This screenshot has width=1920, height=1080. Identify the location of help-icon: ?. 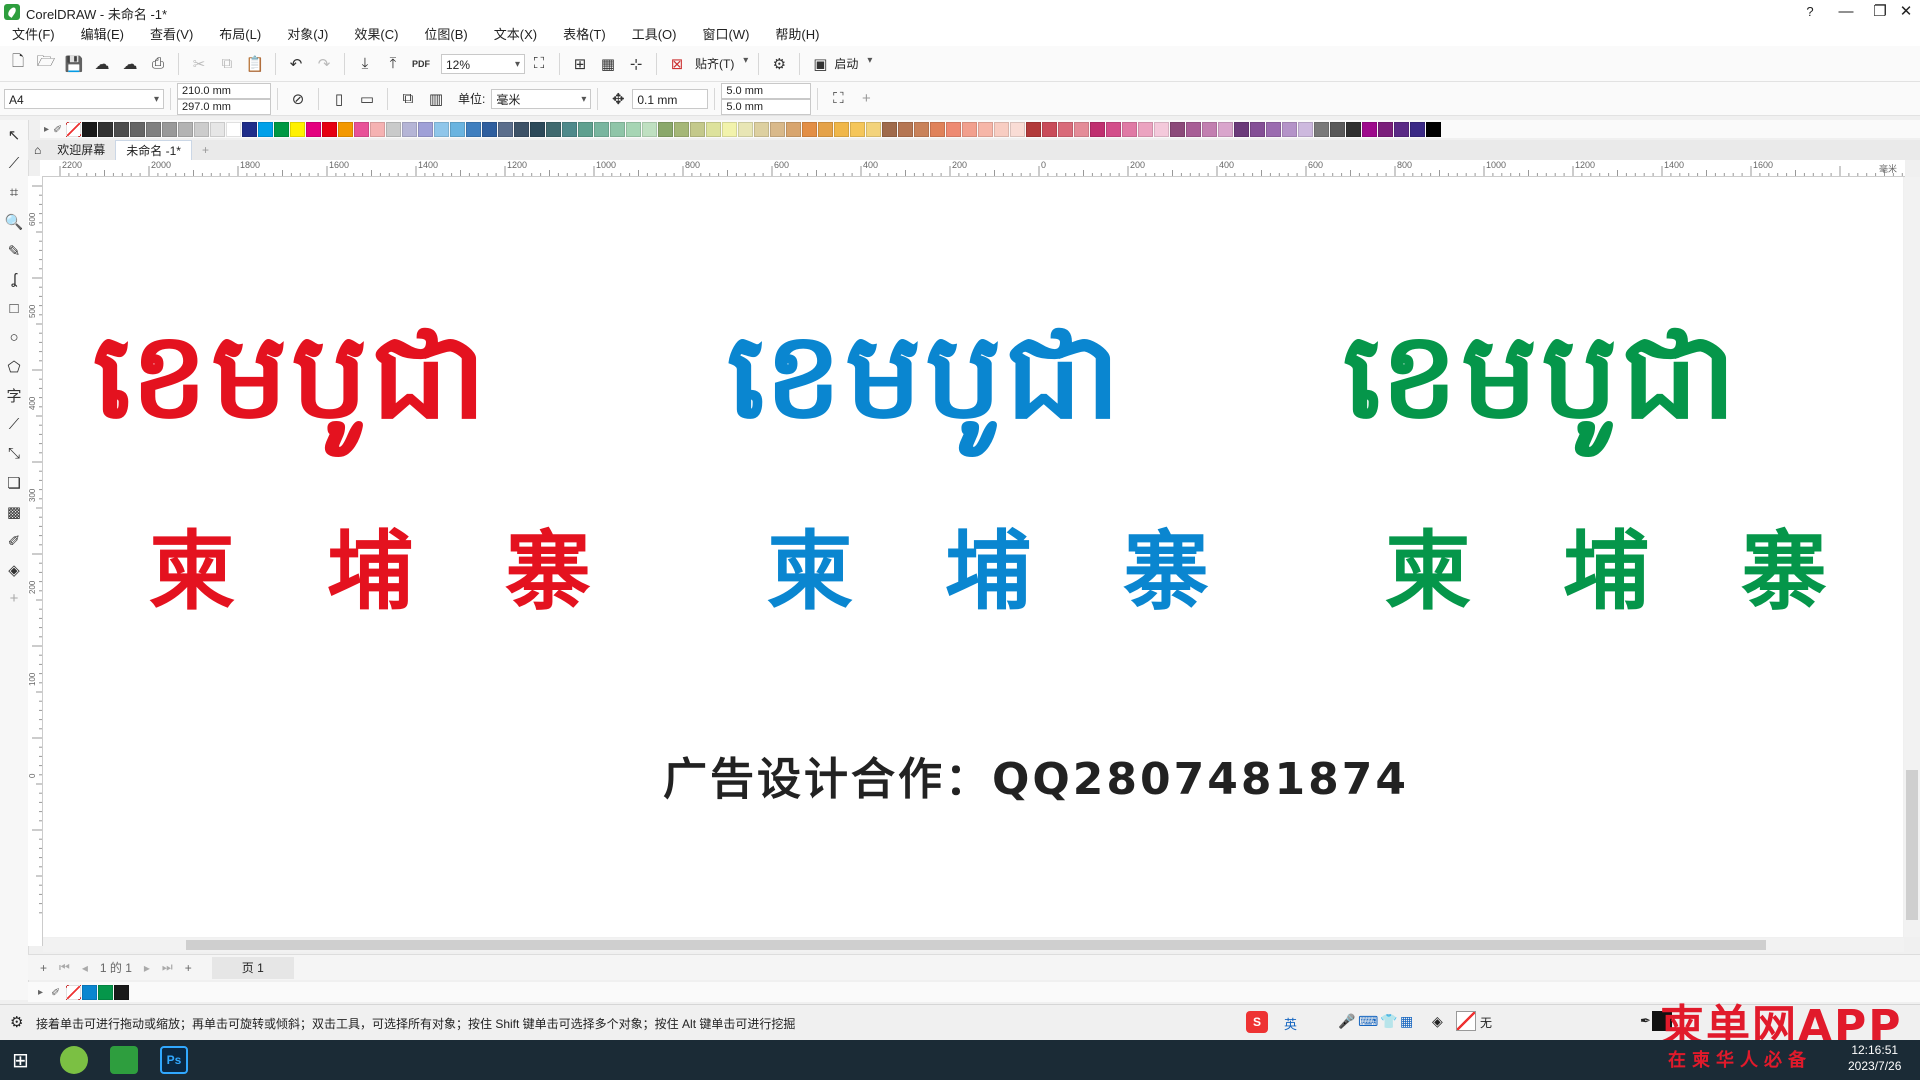
(1810, 12).